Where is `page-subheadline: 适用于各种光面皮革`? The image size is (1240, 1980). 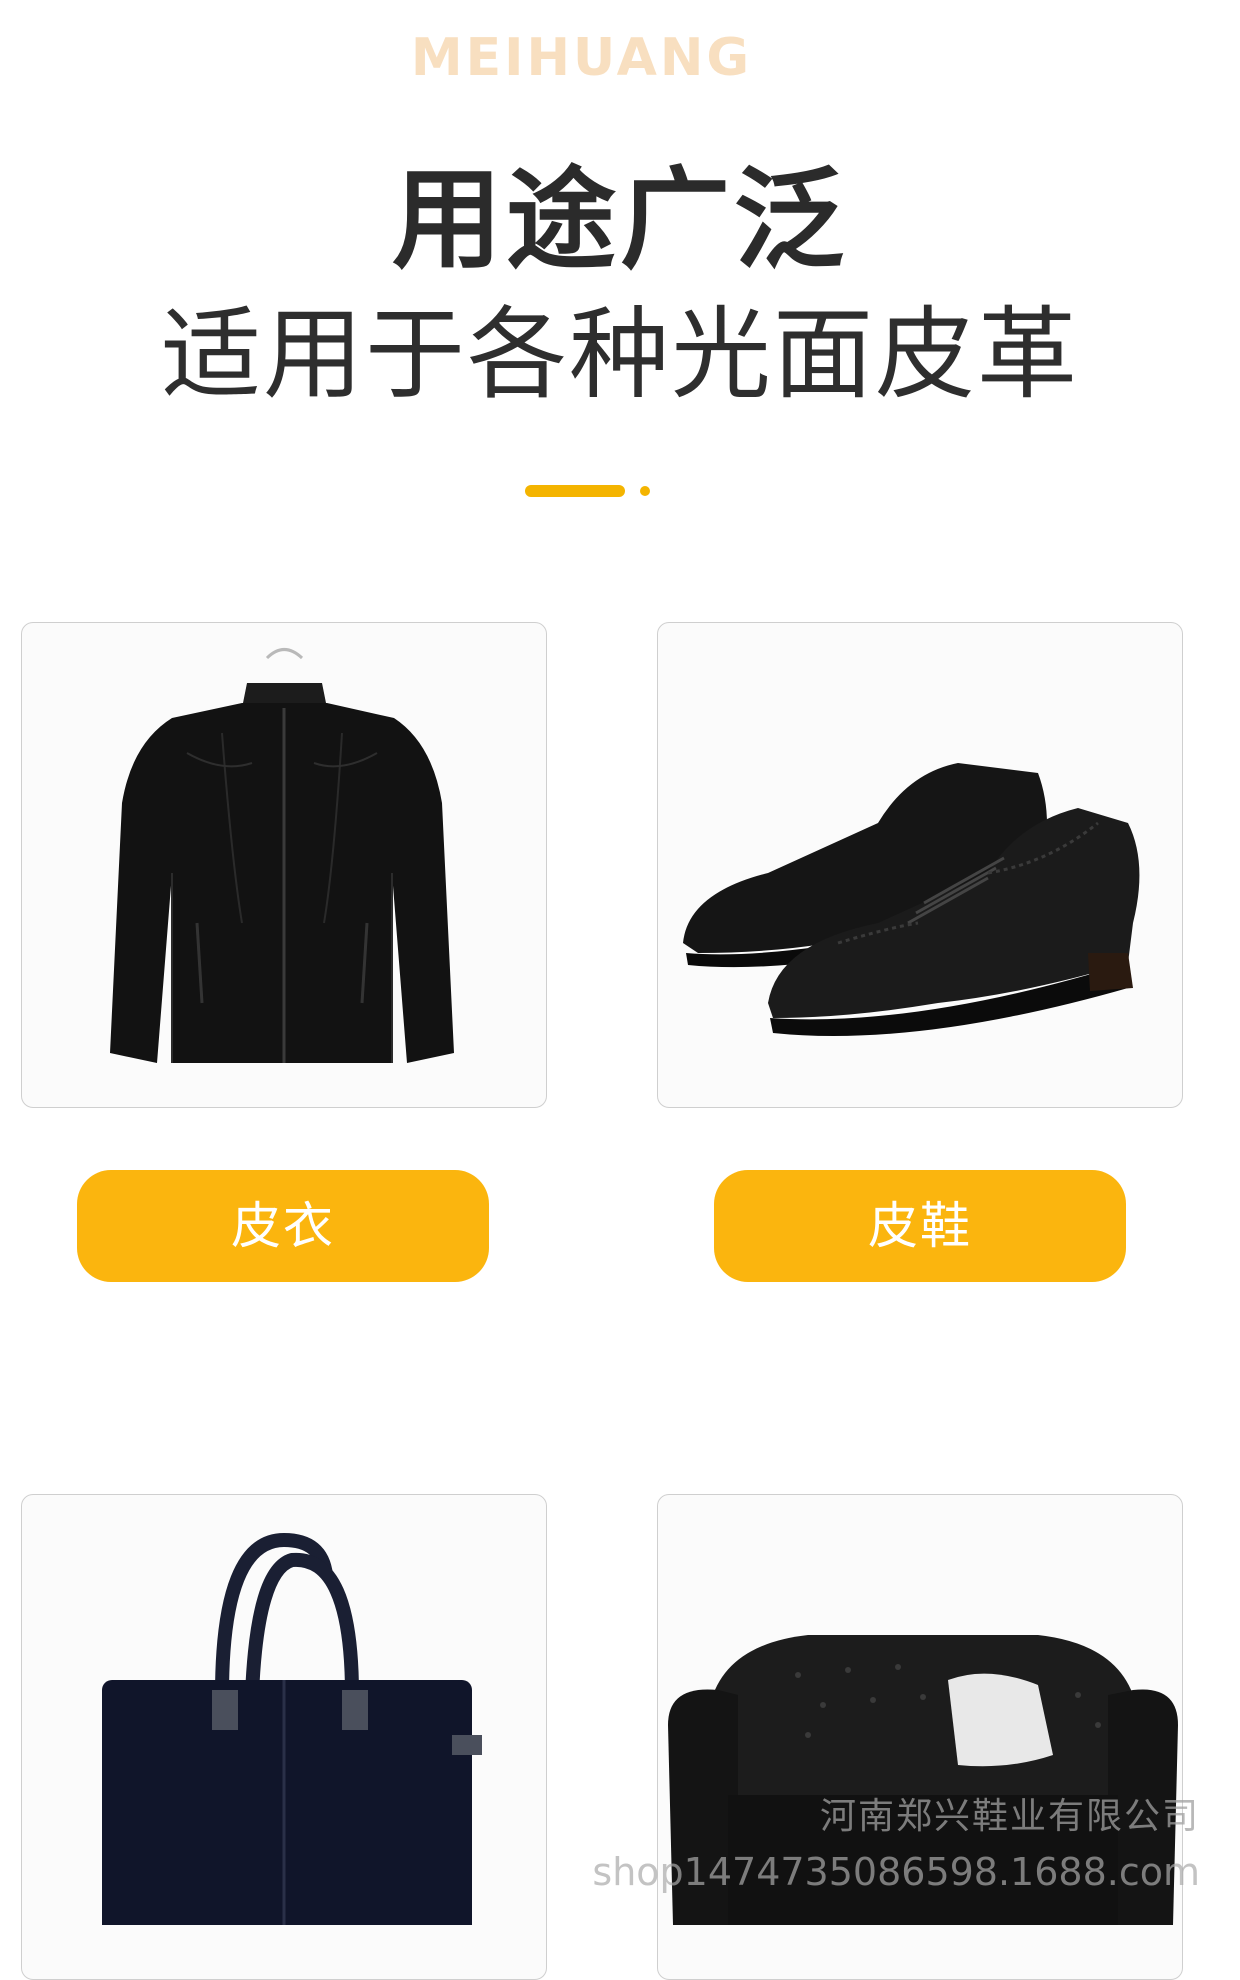 page-subheadline: 适用于各种光面皮革 is located at coordinates (620, 354).